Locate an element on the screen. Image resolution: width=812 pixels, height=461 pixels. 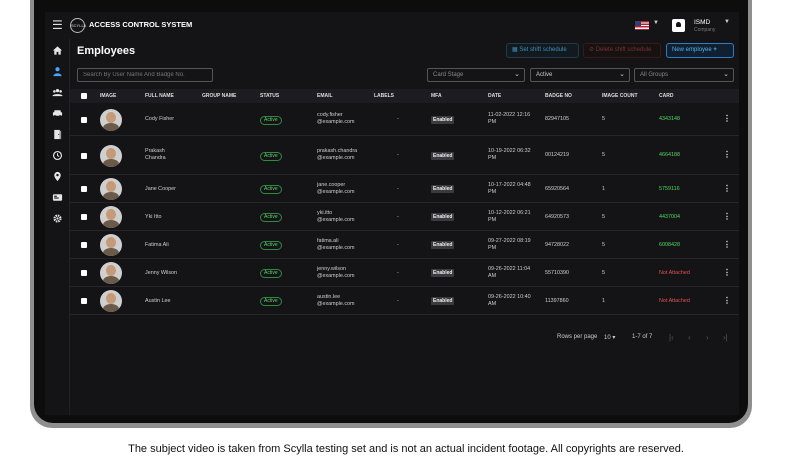
date-line-1: 11-02-2022 12:16 is located at coordinates (509, 115).